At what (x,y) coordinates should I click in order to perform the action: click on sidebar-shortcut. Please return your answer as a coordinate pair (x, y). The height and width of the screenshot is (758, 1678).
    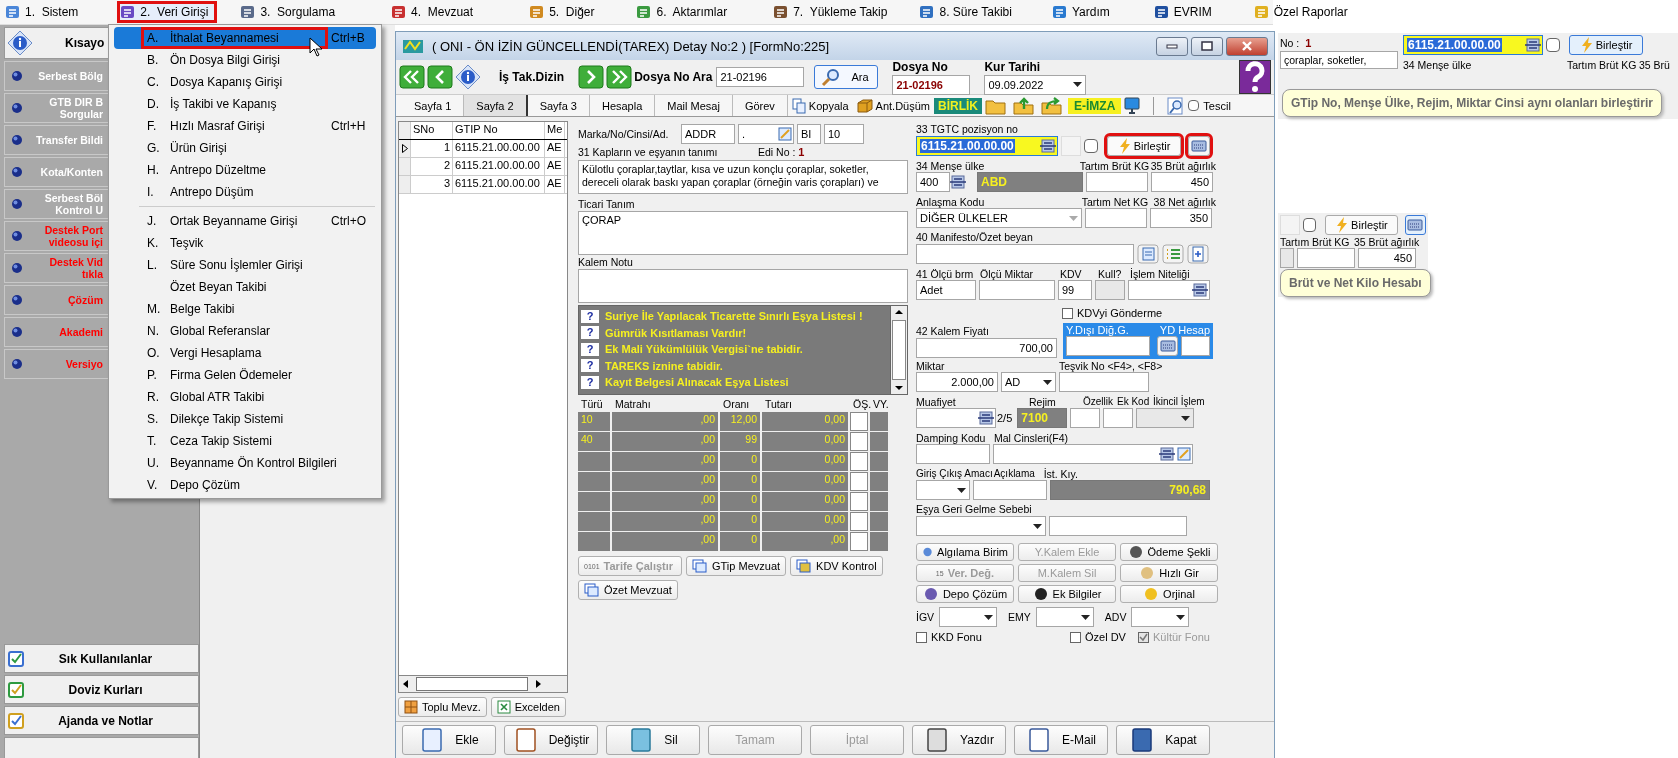
    Looking at the image, I should click on (101, 747).